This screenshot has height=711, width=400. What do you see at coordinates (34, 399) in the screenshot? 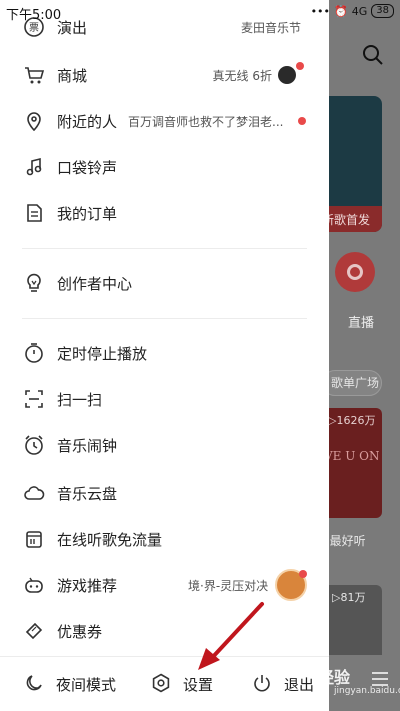
I see `scan-icon` at bounding box center [34, 399].